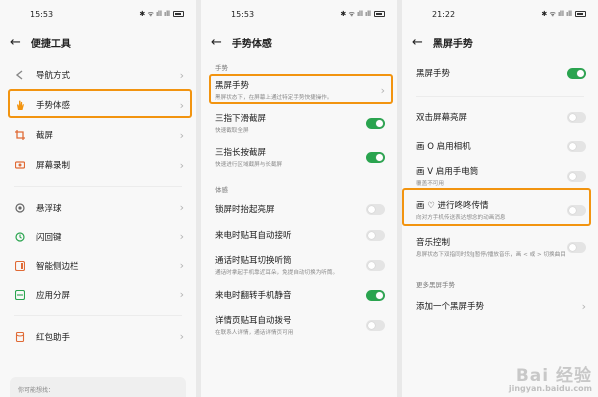  I want to click on list-item-double-tap-wake: 双击屏幕亮屏, so click(500, 117).